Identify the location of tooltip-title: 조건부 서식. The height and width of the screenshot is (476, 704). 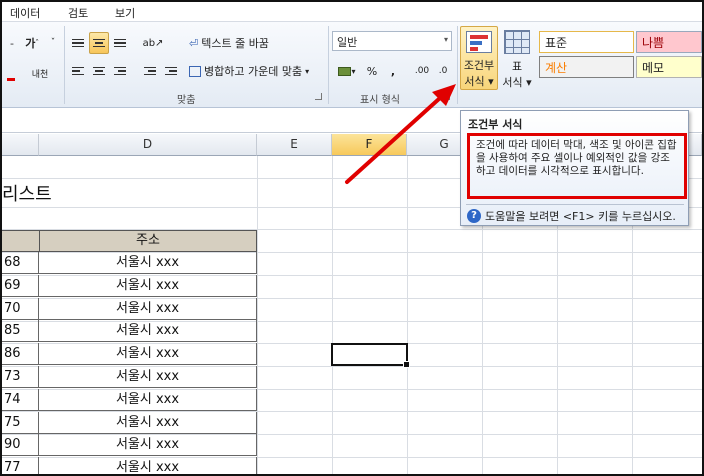
(495, 124).